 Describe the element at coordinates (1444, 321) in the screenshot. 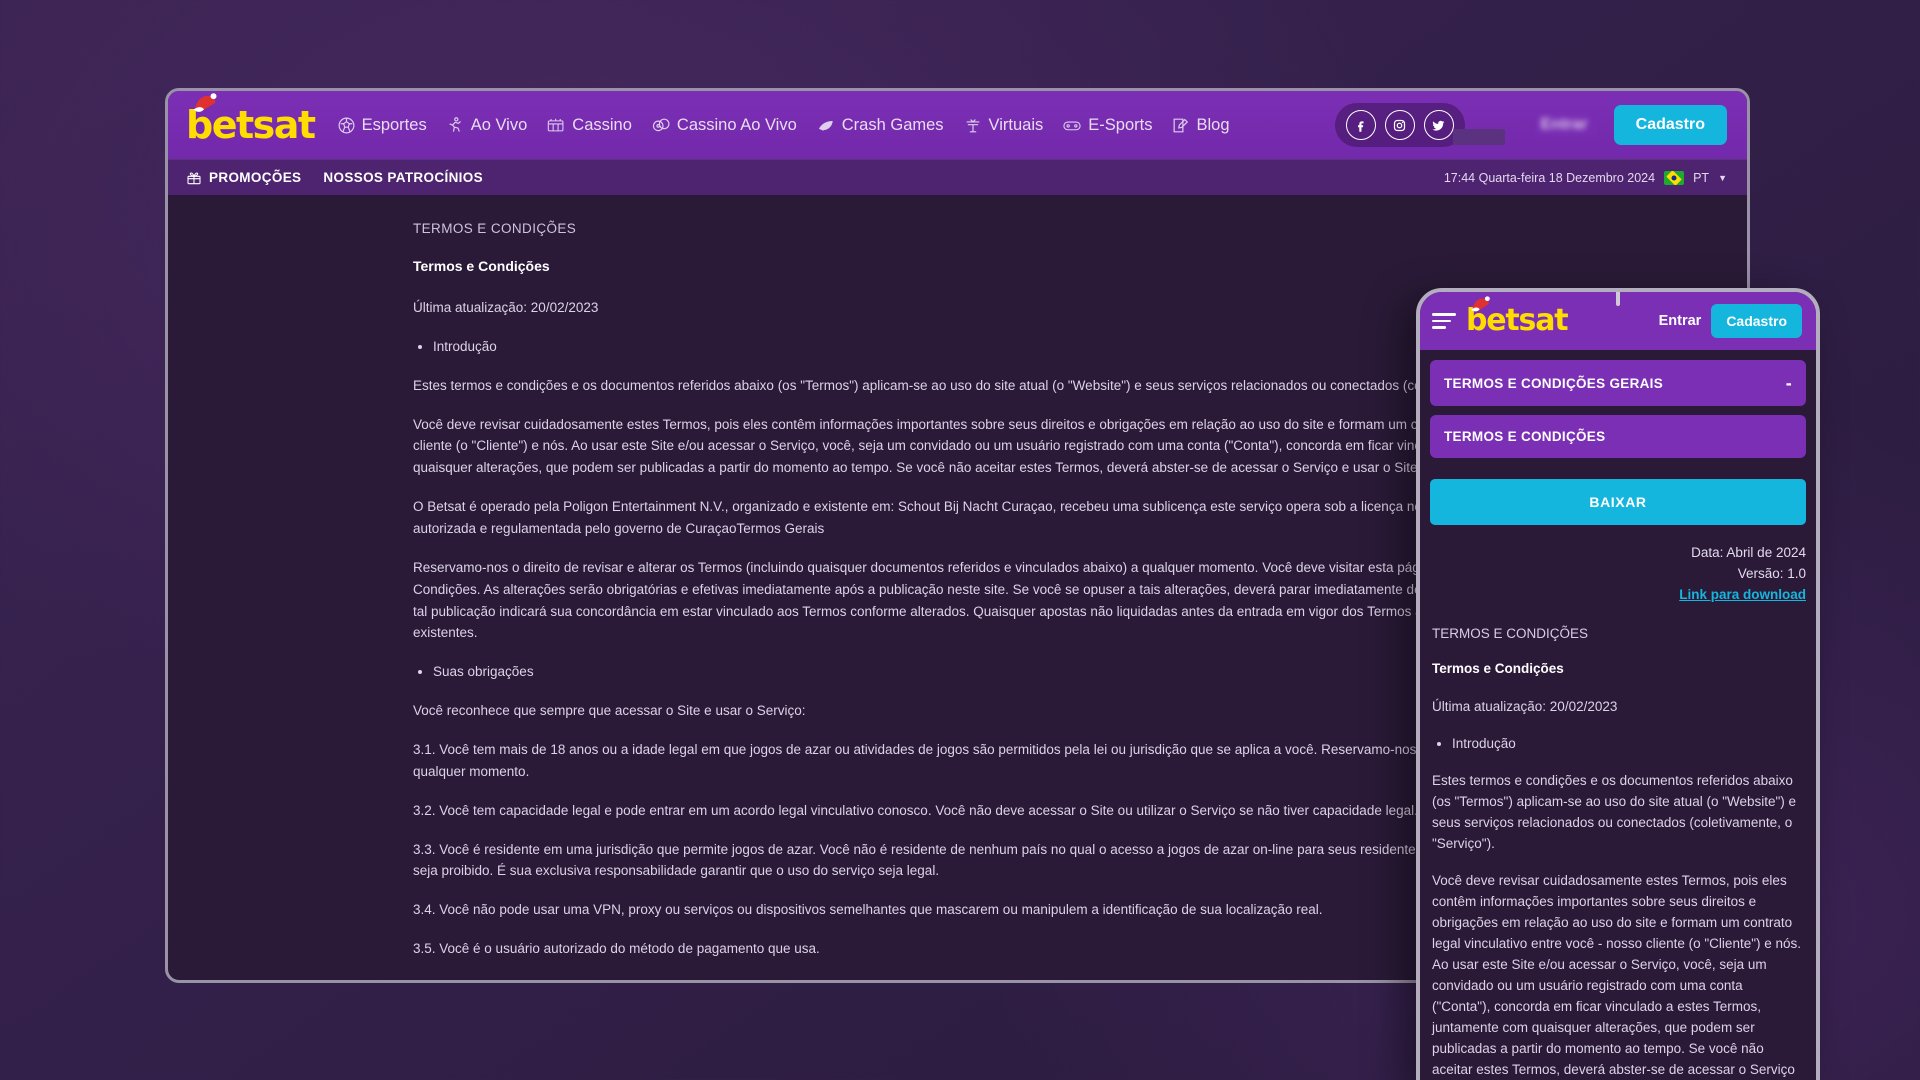

I see `hamburger-menu-icon` at that location.